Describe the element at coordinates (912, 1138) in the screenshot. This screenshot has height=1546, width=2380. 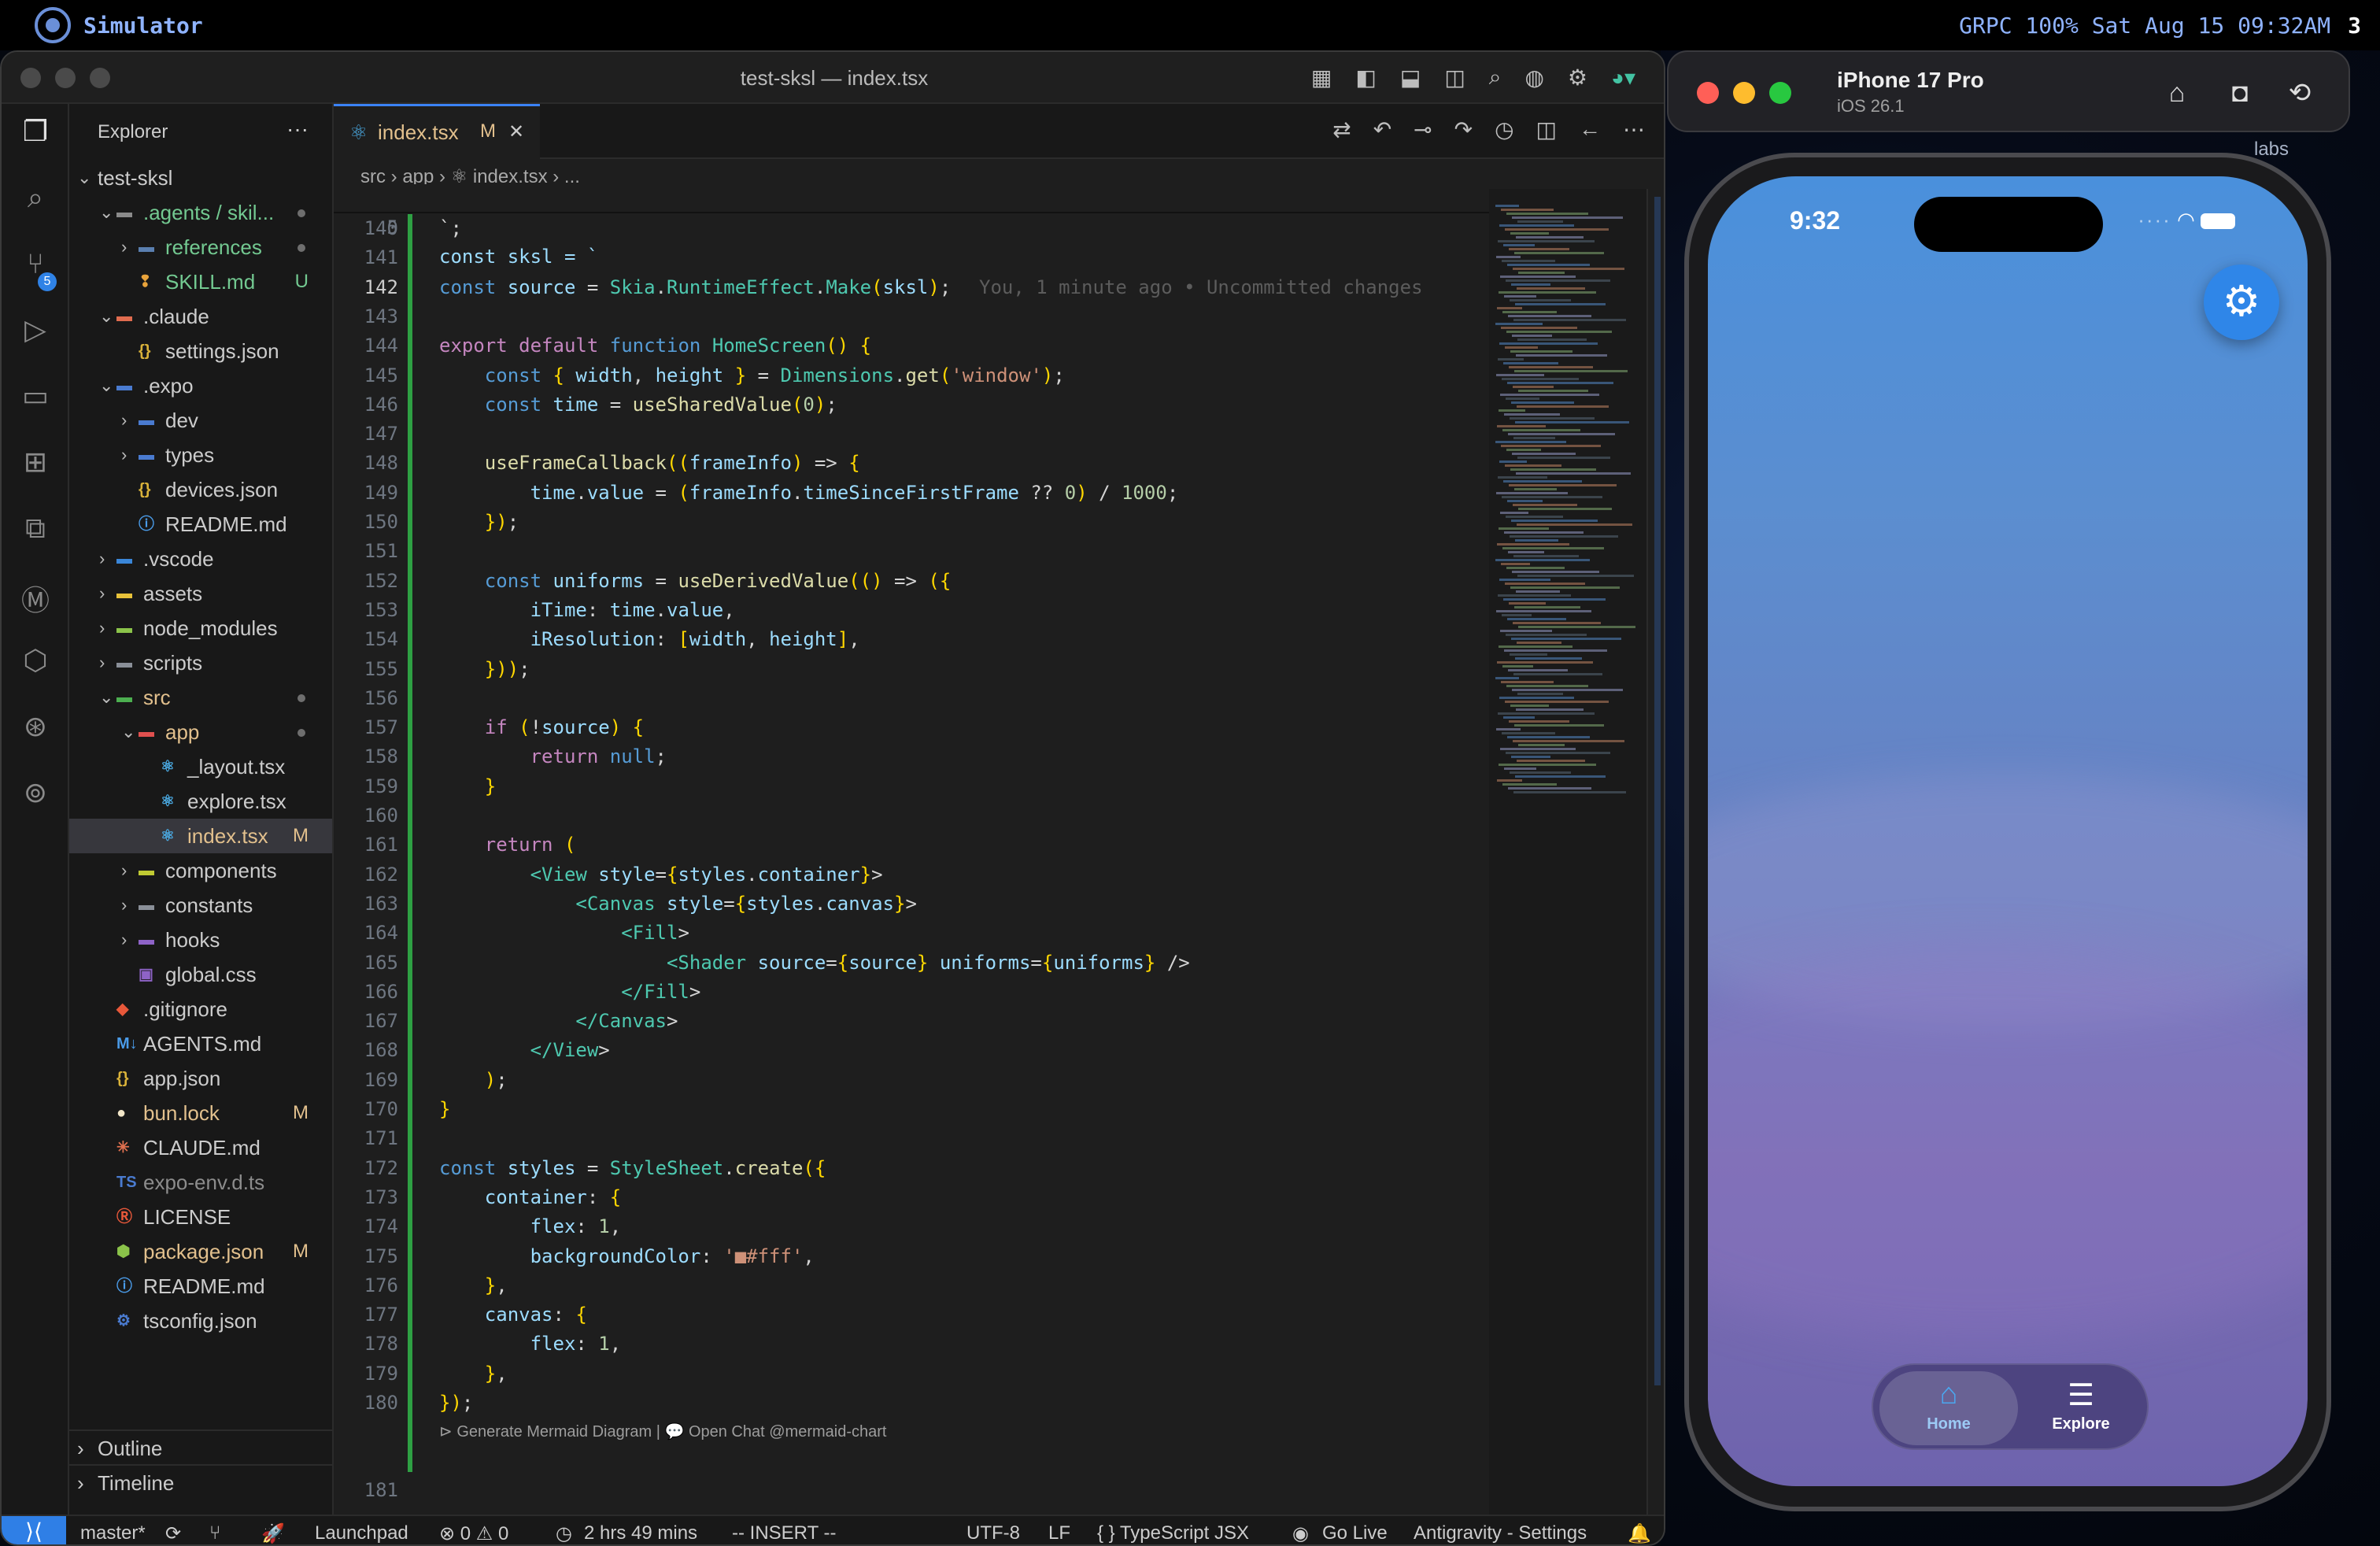
I see `code-line: 171` at that location.